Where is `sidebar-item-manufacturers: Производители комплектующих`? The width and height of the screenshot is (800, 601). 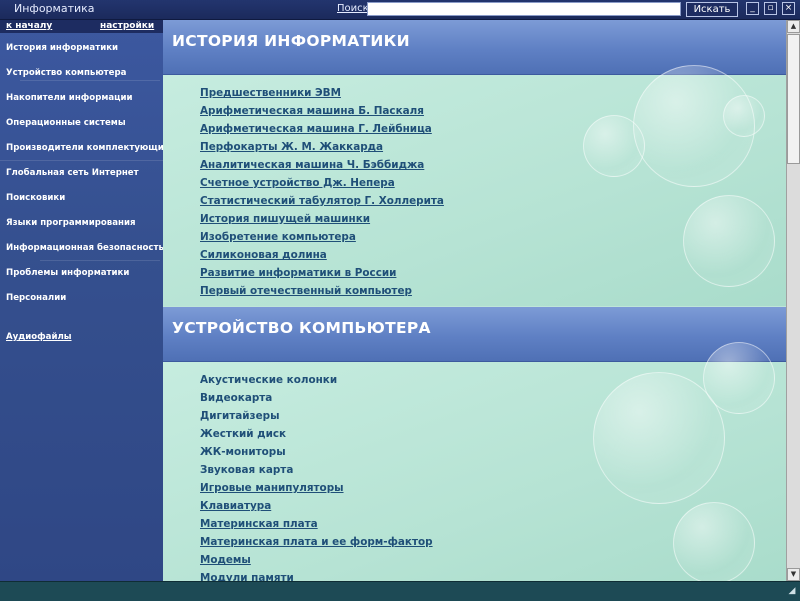 sidebar-item-manufacturers: Производители комплектующих is located at coordinates (84, 154).